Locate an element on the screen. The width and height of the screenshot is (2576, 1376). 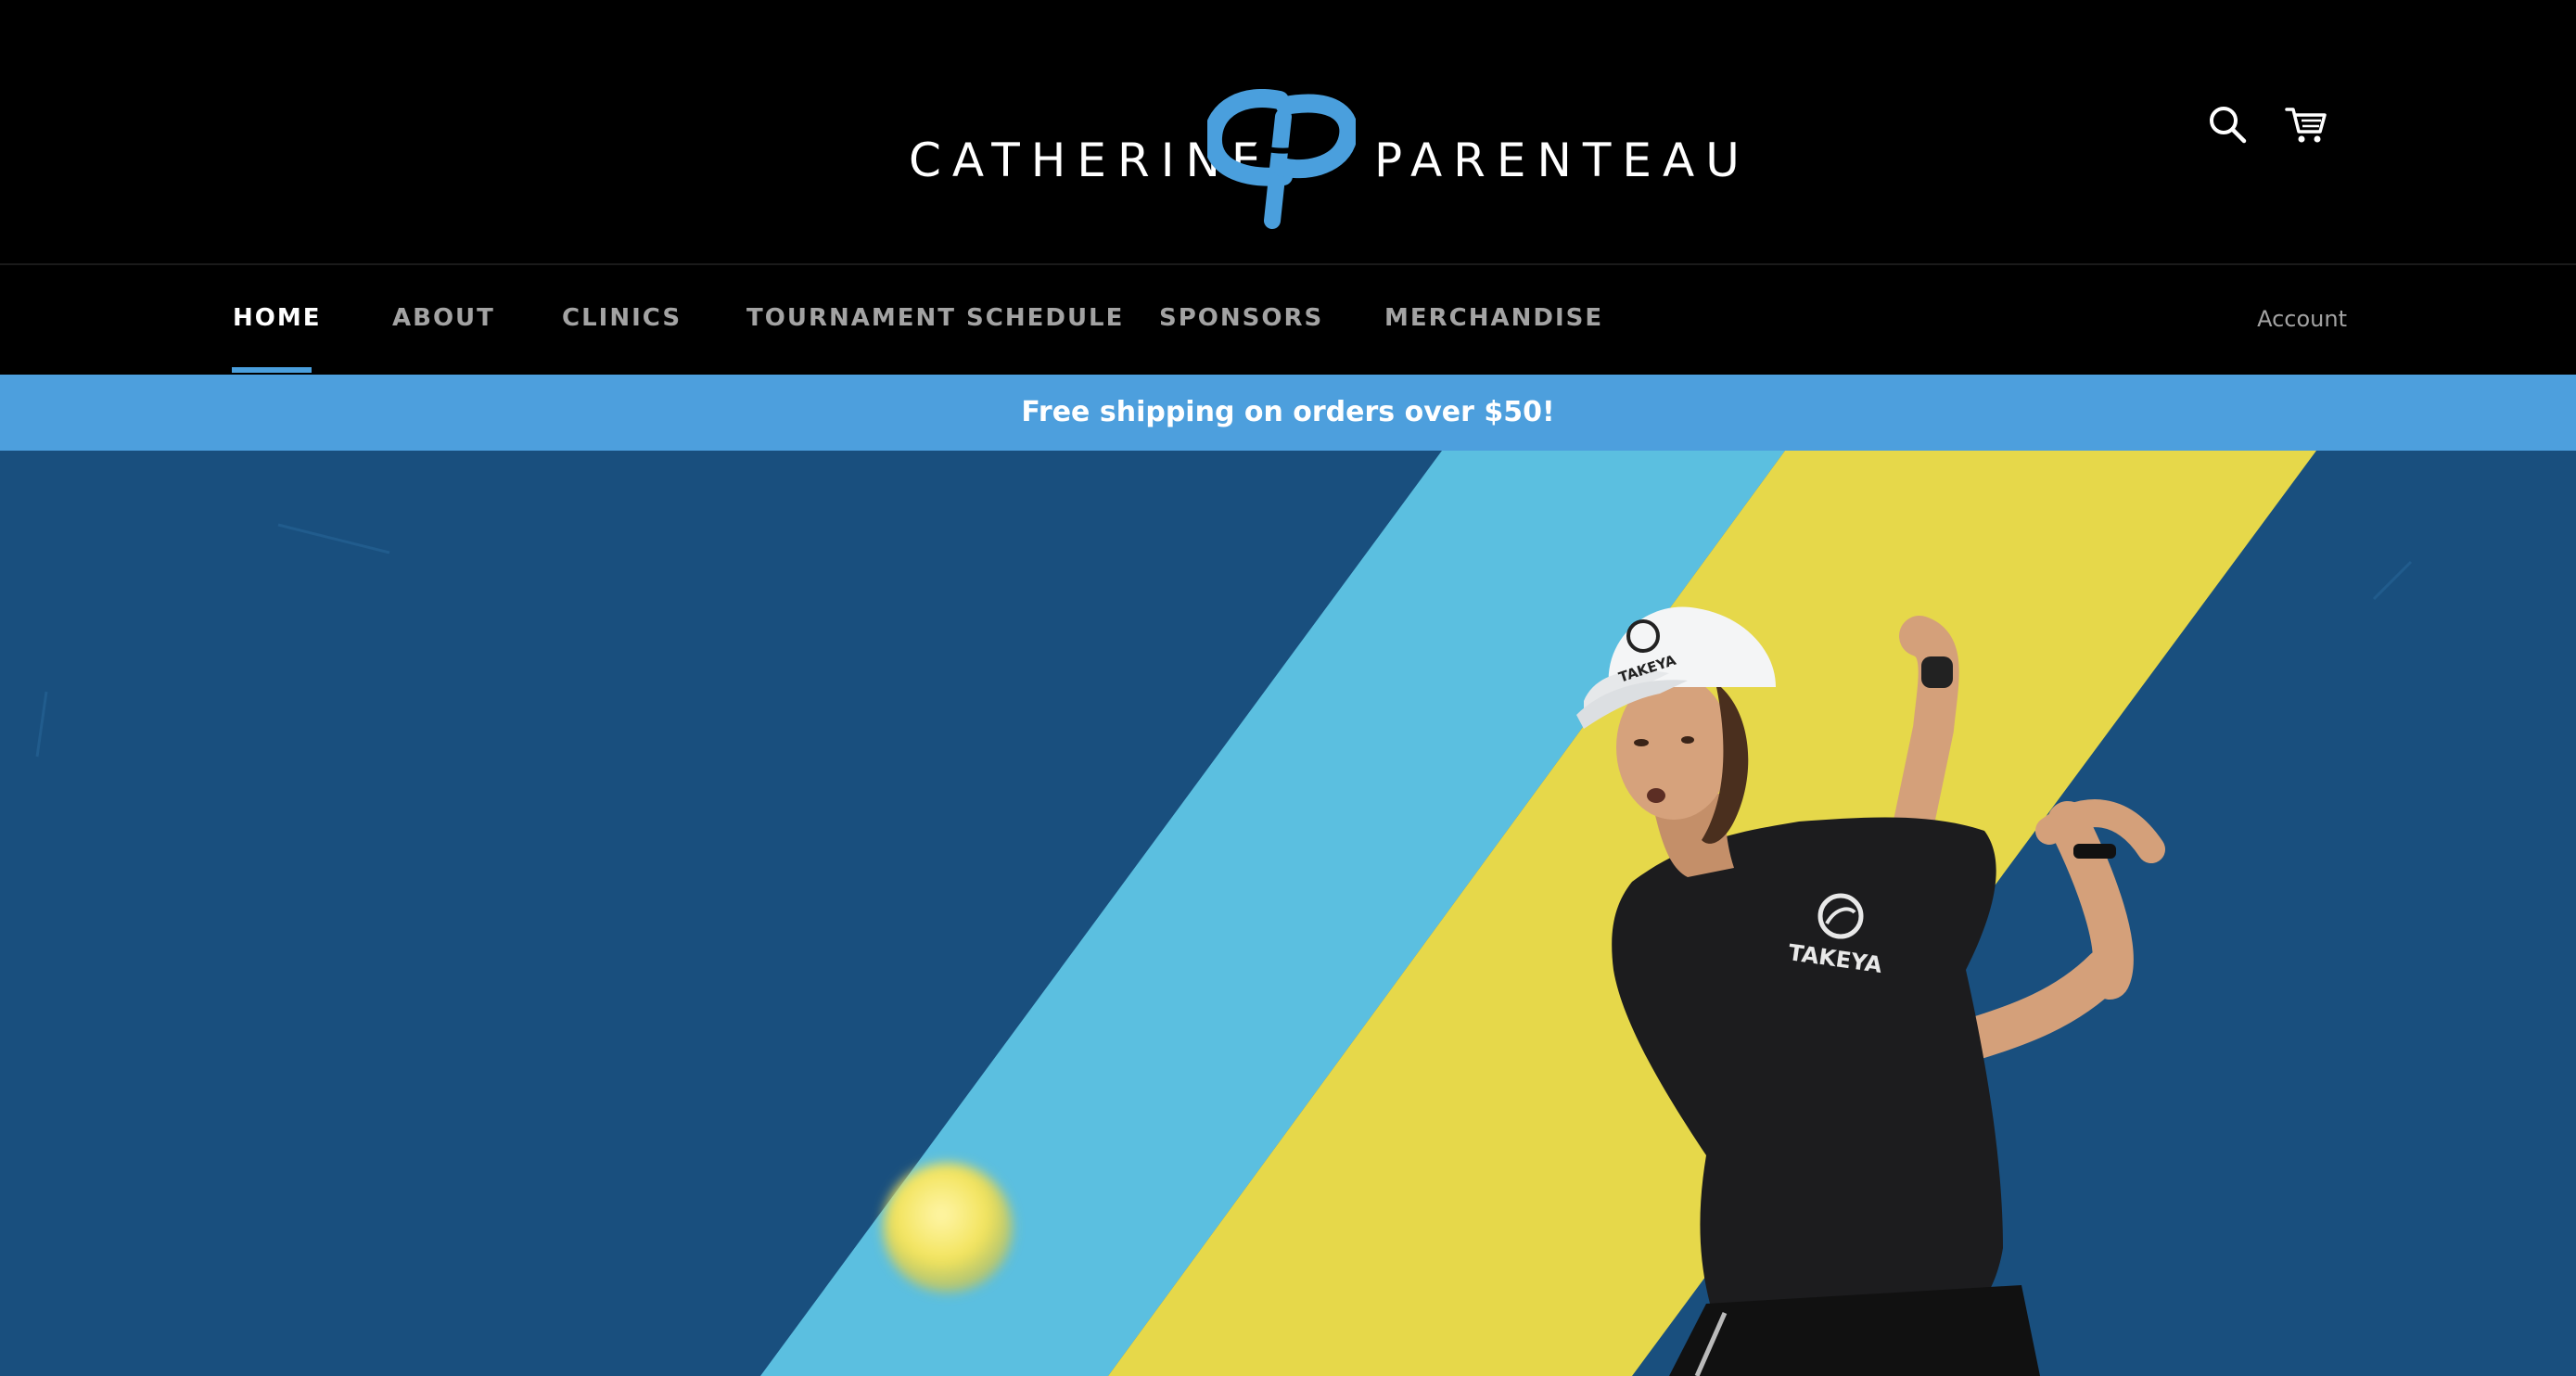
cart-button is located at coordinates (2306, 125).